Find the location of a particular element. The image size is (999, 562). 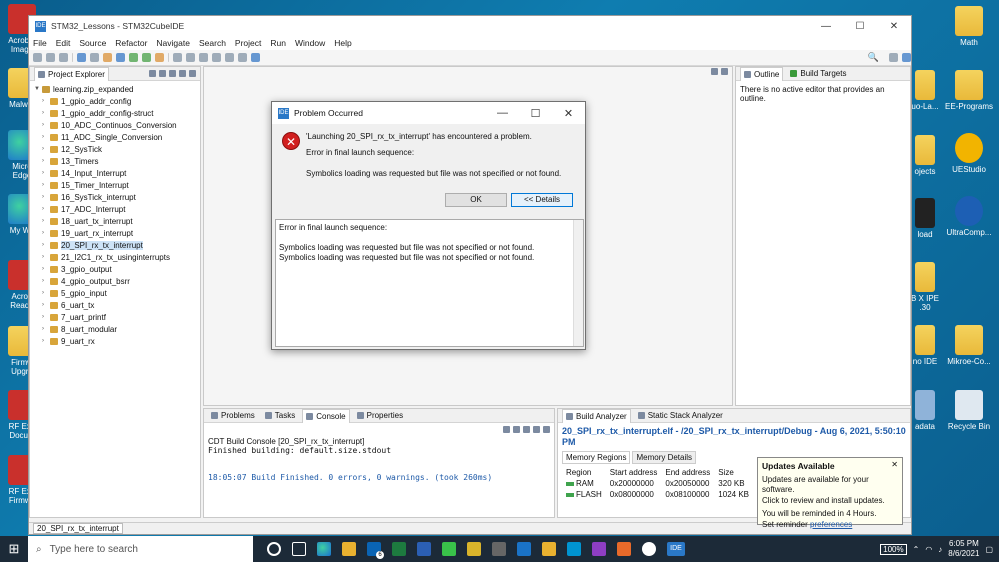

menu-navigate: Navigate is located at coordinates (173, 43).